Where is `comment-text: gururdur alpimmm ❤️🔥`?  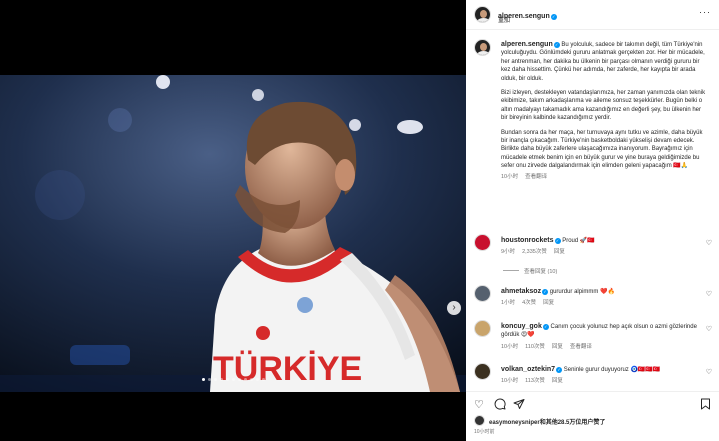 comment-text: gururdur alpimmm ❤️🔥 is located at coordinates (582, 292).